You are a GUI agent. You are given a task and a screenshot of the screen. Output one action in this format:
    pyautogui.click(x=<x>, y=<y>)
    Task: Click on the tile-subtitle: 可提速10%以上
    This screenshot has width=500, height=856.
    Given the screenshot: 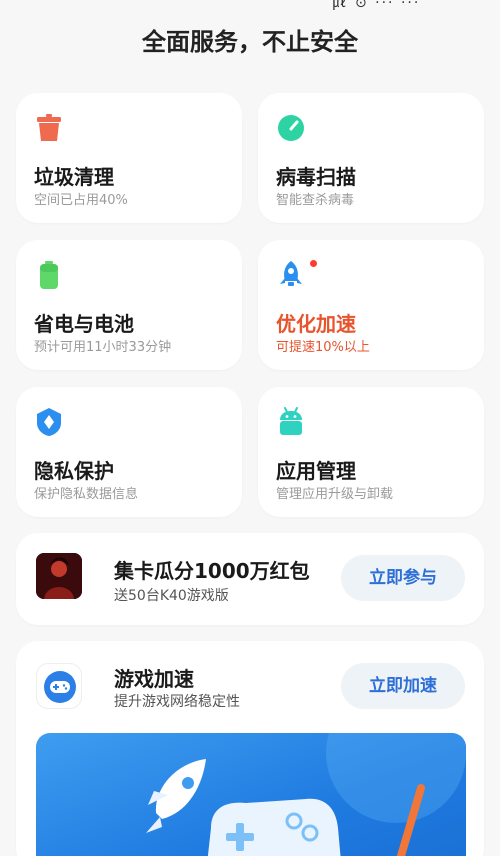 What is the action you would take?
    pyautogui.click(x=323, y=347)
    